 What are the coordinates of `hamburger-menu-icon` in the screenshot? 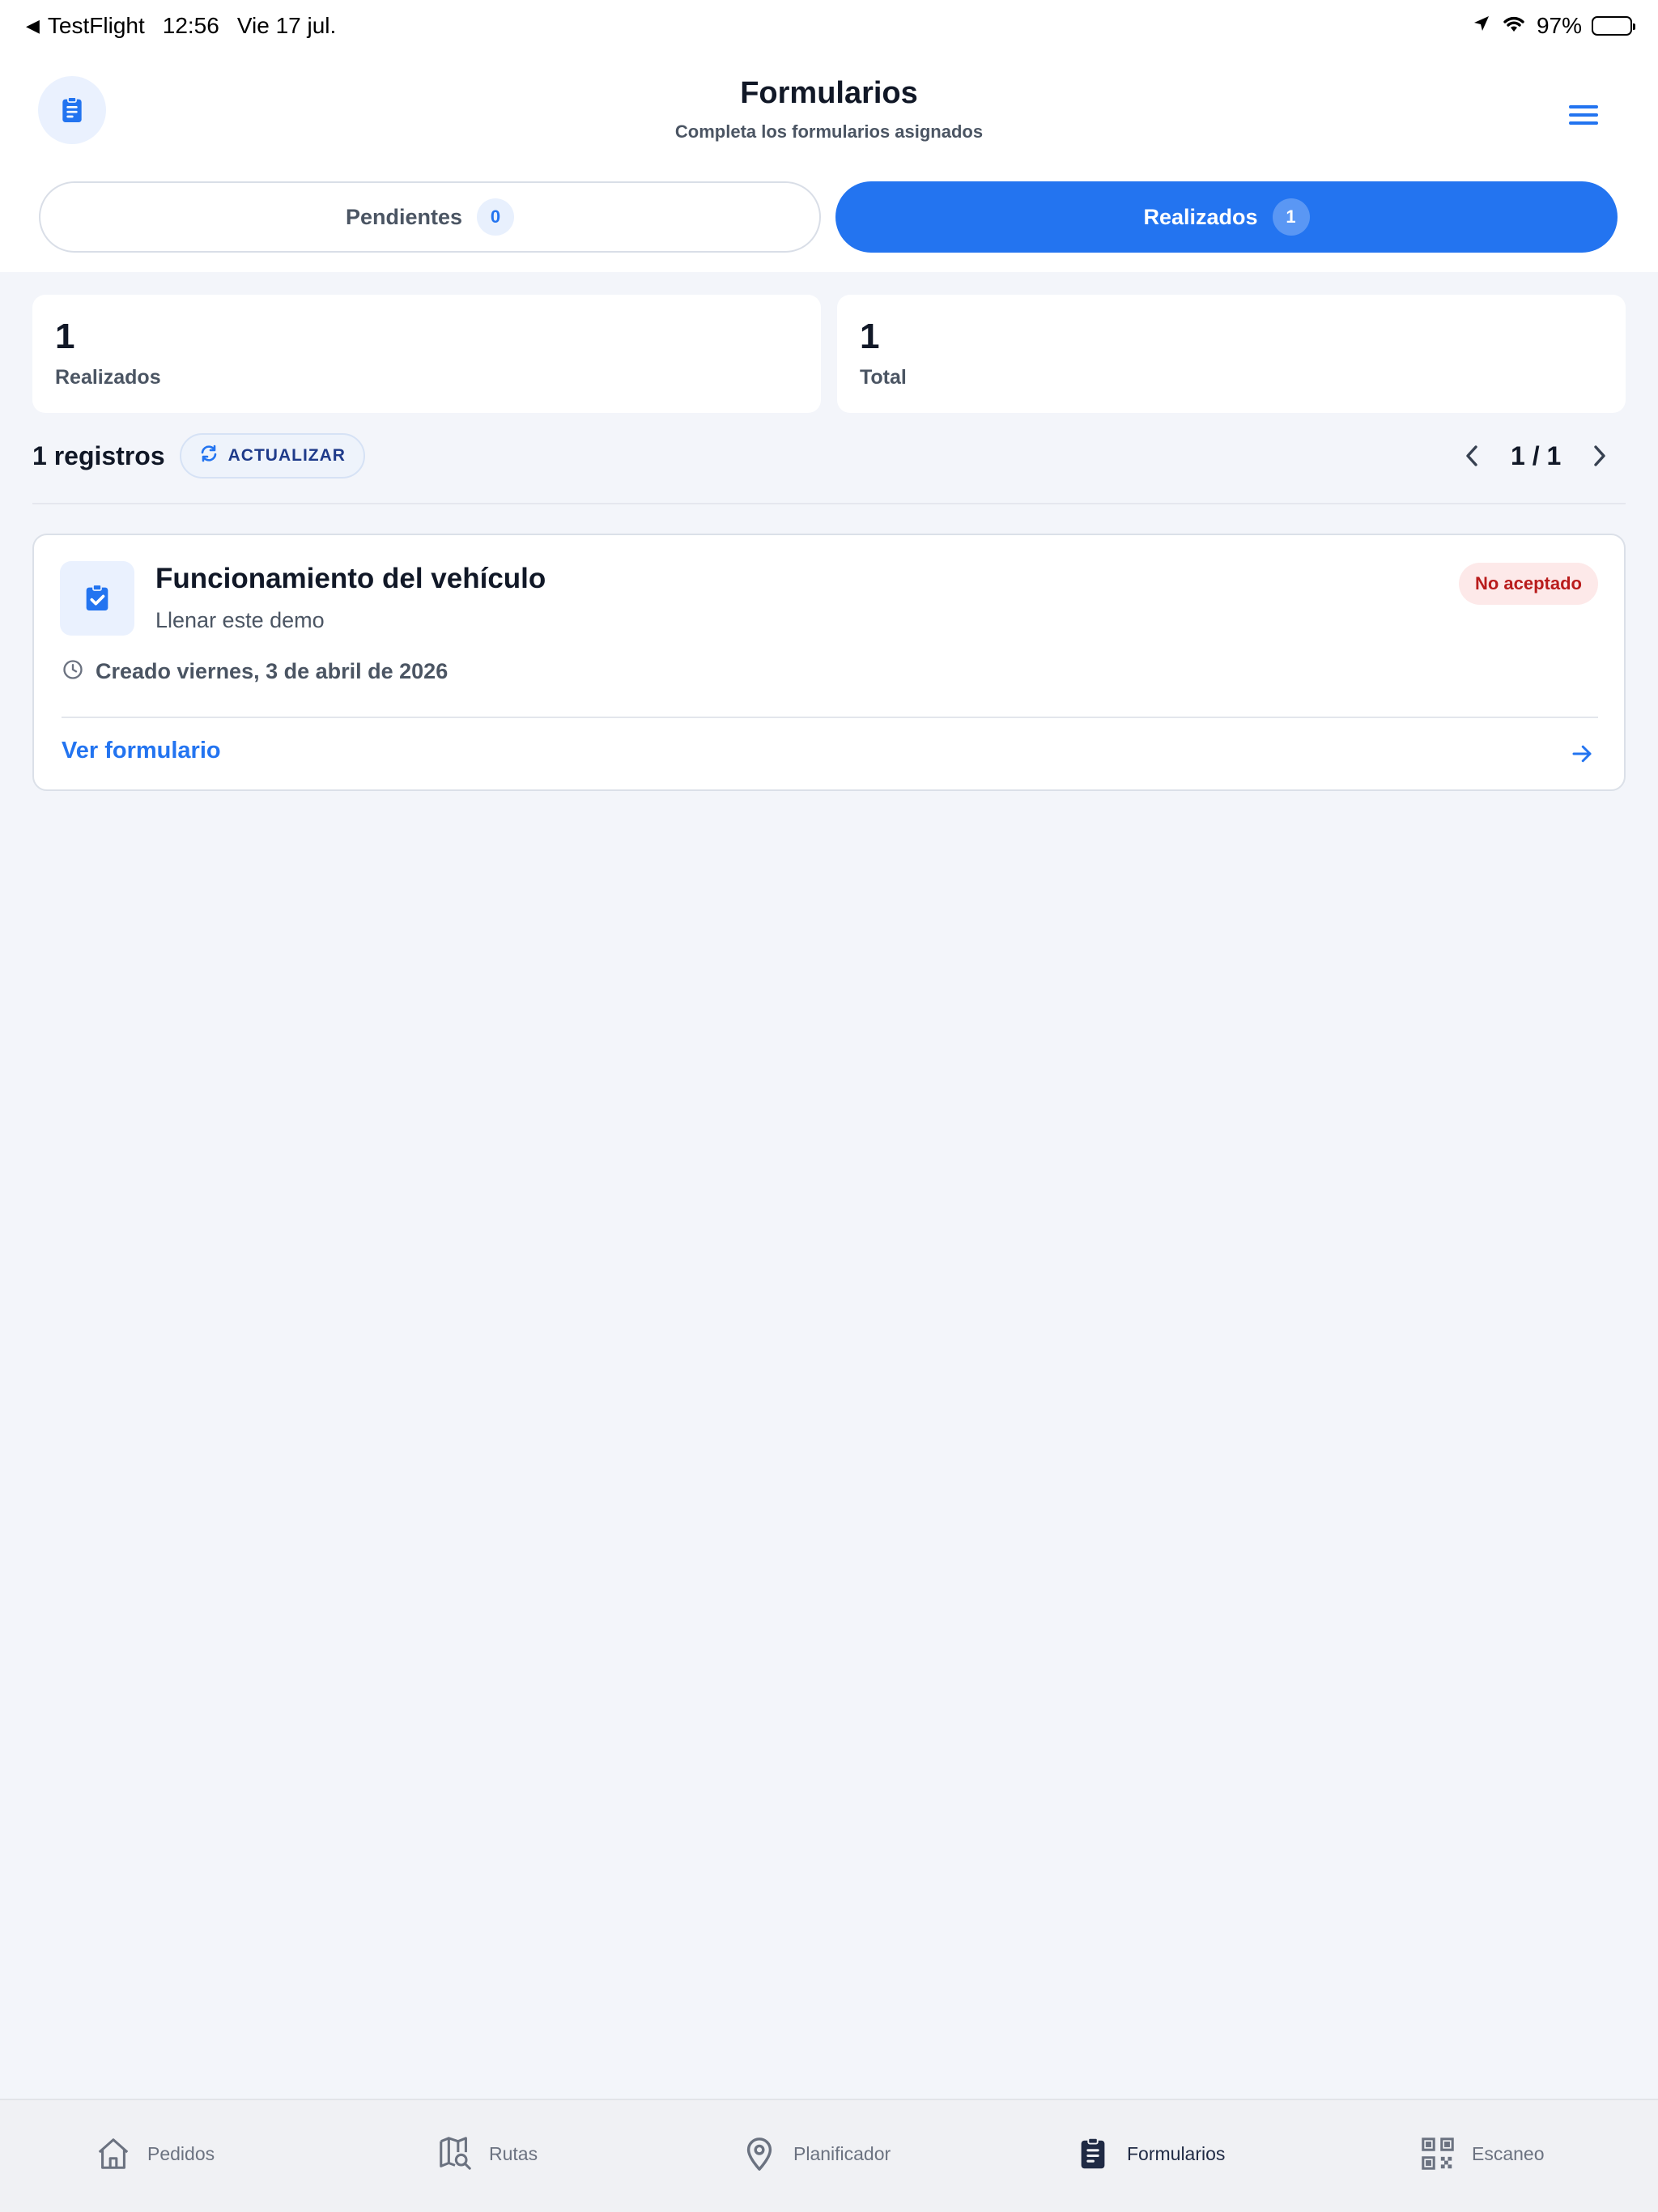 It's located at (1583, 115).